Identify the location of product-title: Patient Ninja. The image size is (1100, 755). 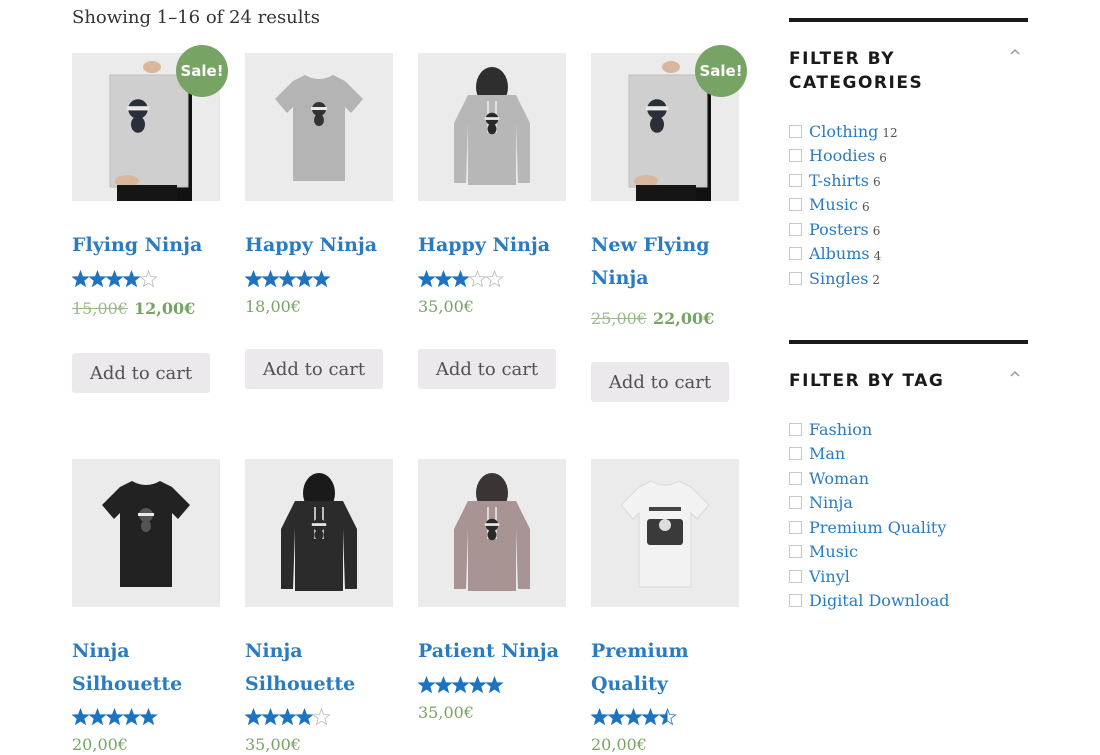
(493, 651).